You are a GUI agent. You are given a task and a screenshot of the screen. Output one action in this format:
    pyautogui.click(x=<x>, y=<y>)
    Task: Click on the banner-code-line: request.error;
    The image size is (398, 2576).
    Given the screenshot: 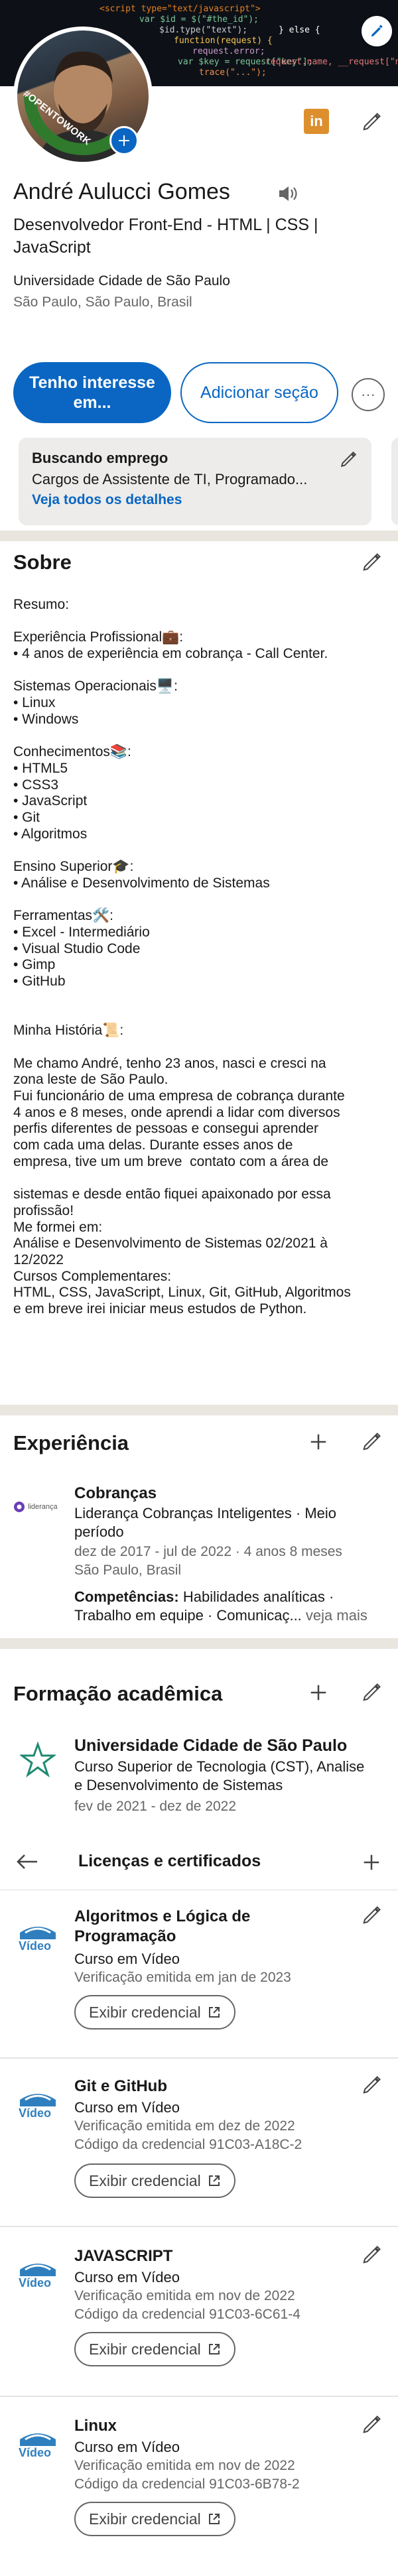 What is the action you would take?
    pyautogui.click(x=229, y=51)
    